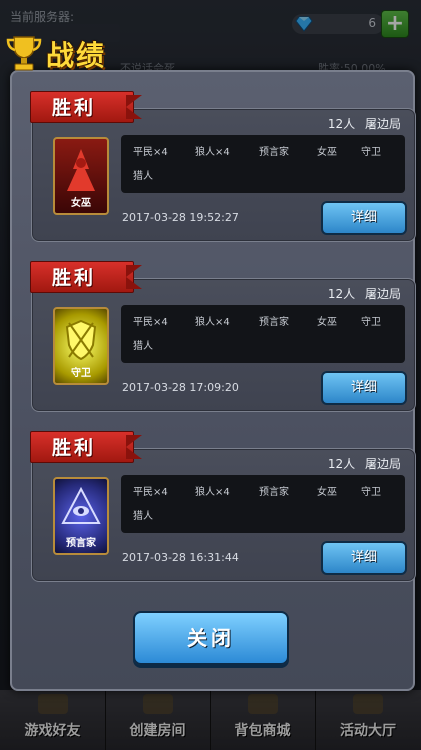 Image resolution: width=421 pixels, height=750 pixels. I want to click on role-name: 守卫, so click(81, 373).